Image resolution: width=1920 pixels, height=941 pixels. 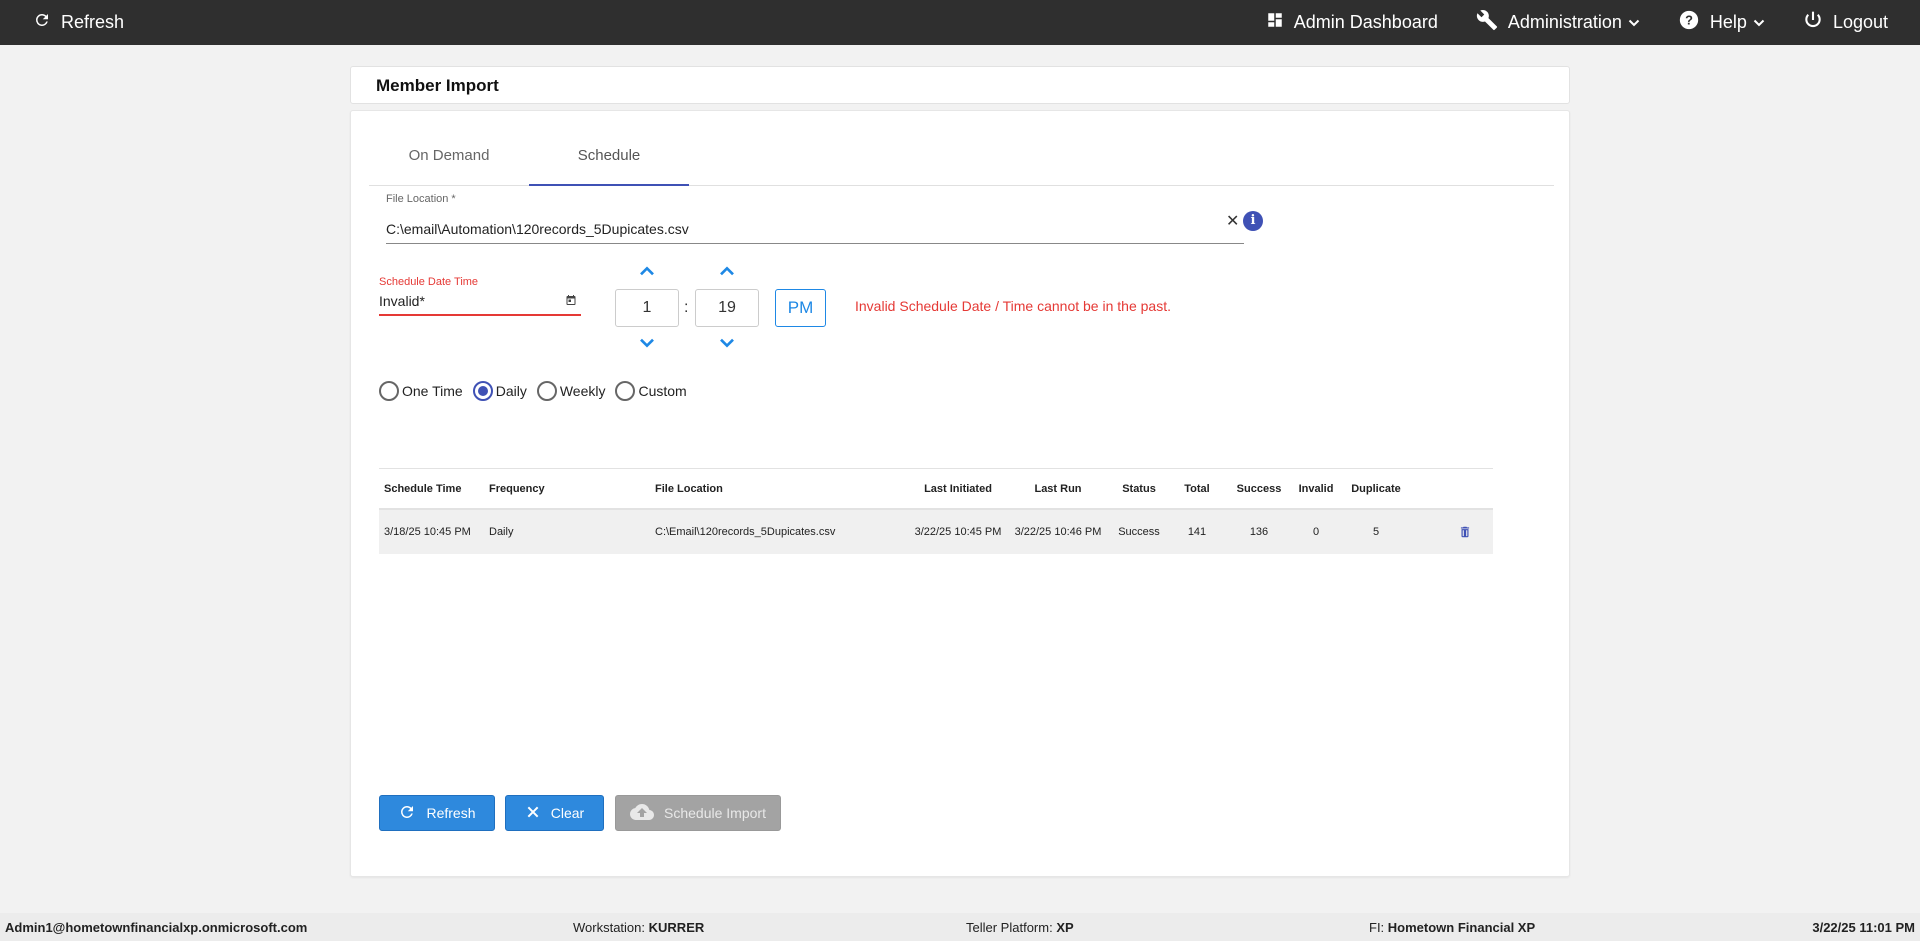 What do you see at coordinates (432, 391) in the screenshot?
I see `radio-label: One Time` at bounding box center [432, 391].